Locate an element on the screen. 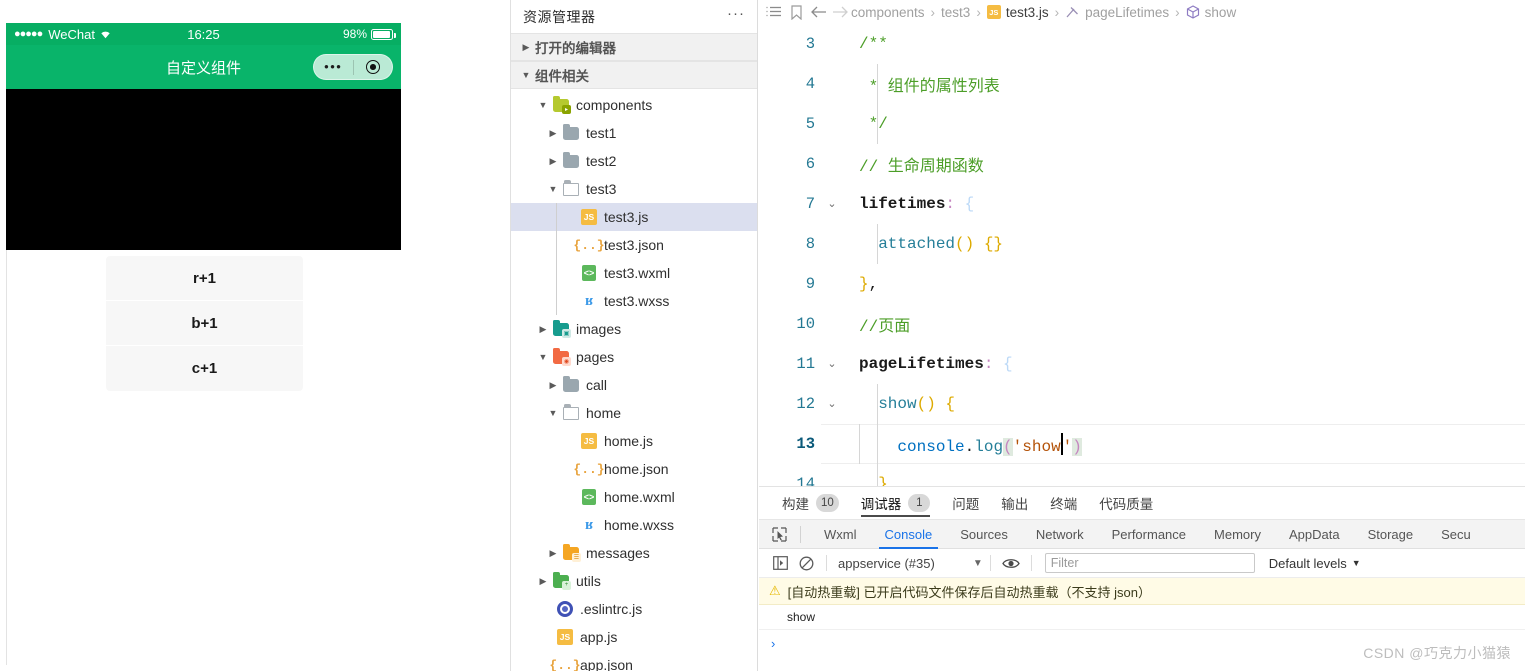  console-context-selector: appservice (#35) is located at coordinates (886, 563).